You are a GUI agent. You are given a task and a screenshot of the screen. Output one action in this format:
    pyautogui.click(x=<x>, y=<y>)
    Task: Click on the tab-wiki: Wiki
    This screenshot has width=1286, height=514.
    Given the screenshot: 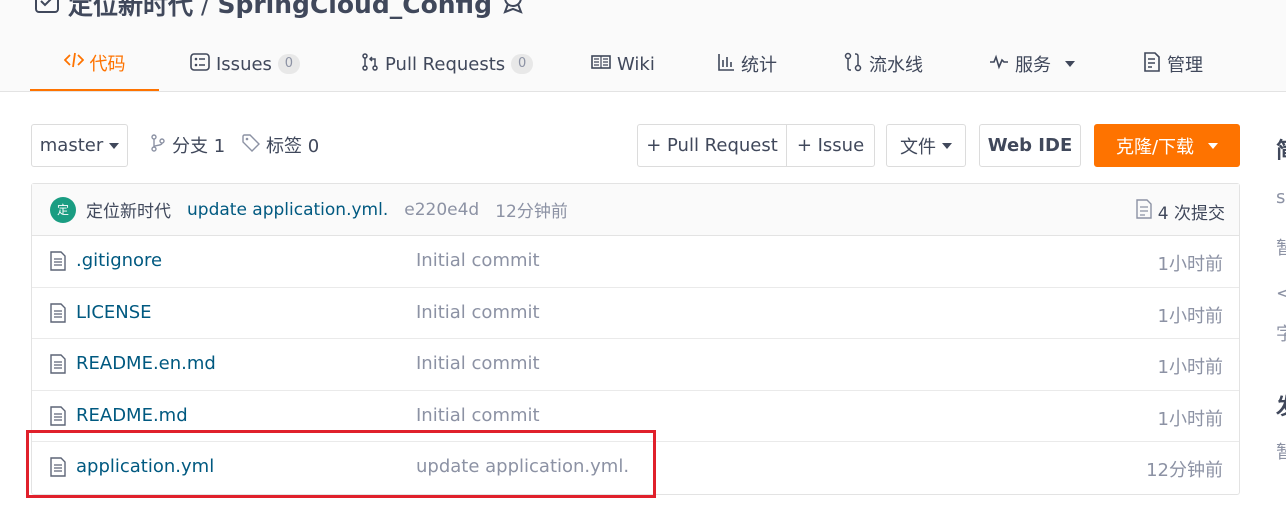 What is the action you would take?
    pyautogui.click(x=623, y=63)
    